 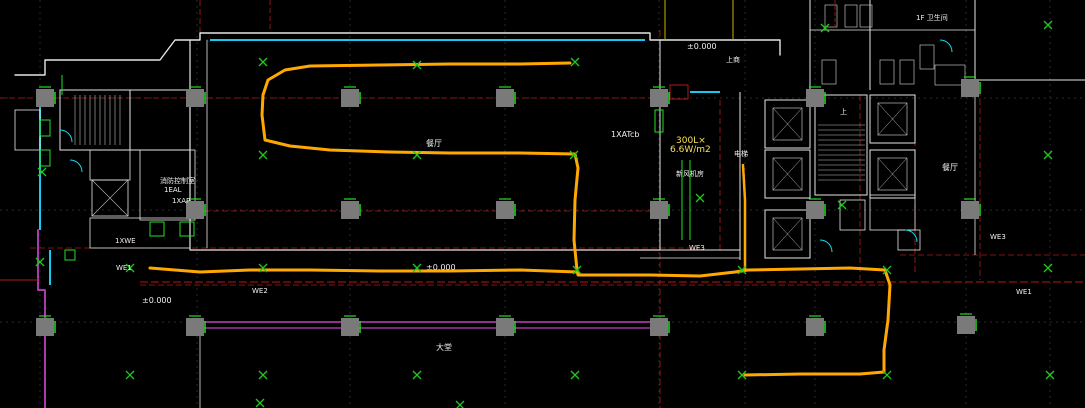 What do you see at coordinates (625, 134) in the screenshot?
I see `panel-label: 1XATcb` at bounding box center [625, 134].